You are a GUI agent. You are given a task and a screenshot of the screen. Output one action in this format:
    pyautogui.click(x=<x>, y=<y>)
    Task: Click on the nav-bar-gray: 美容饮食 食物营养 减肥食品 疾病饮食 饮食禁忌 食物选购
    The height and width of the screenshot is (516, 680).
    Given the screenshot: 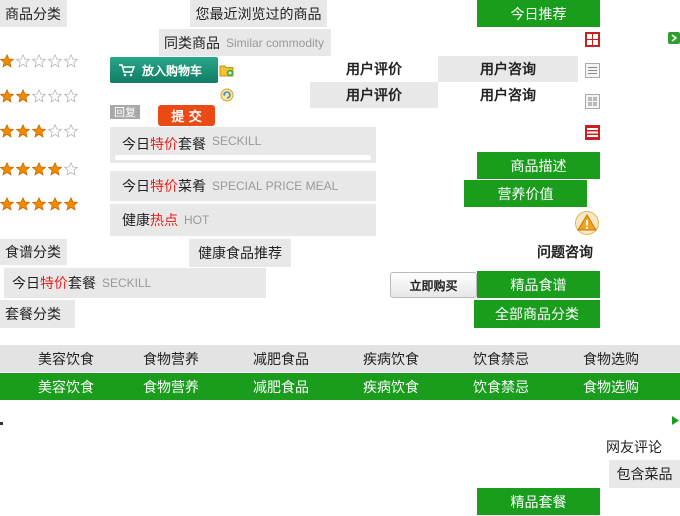 What is the action you would take?
    pyautogui.click(x=340, y=358)
    